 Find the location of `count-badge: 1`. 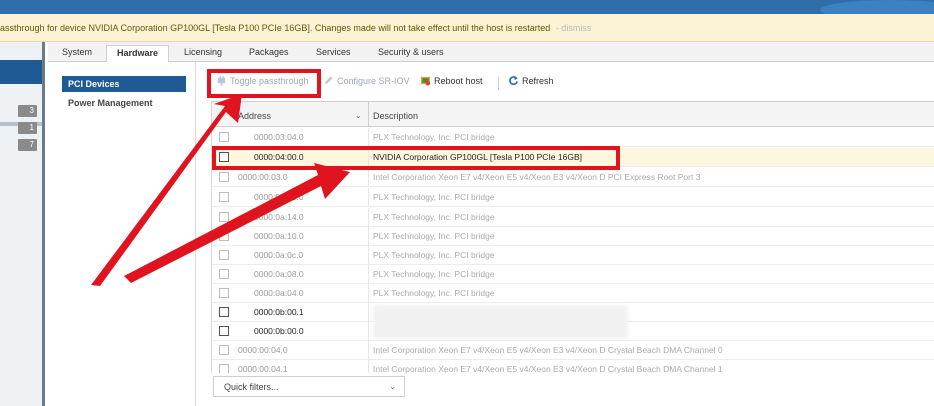

count-badge: 1 is located at coordinates (27, 128).